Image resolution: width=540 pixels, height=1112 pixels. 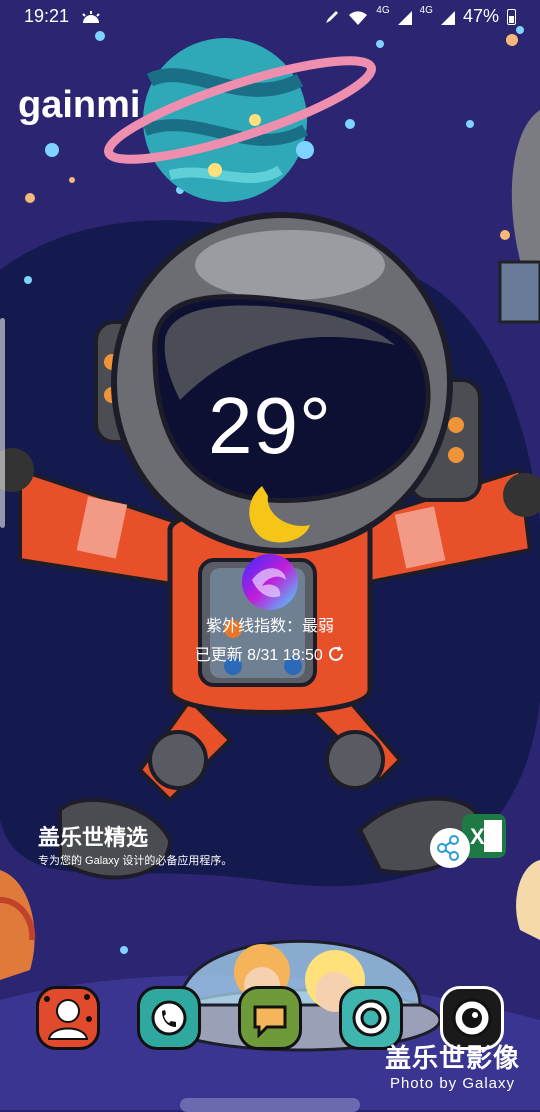 I want to click on contacts-app, so click(x=68, y=1018).